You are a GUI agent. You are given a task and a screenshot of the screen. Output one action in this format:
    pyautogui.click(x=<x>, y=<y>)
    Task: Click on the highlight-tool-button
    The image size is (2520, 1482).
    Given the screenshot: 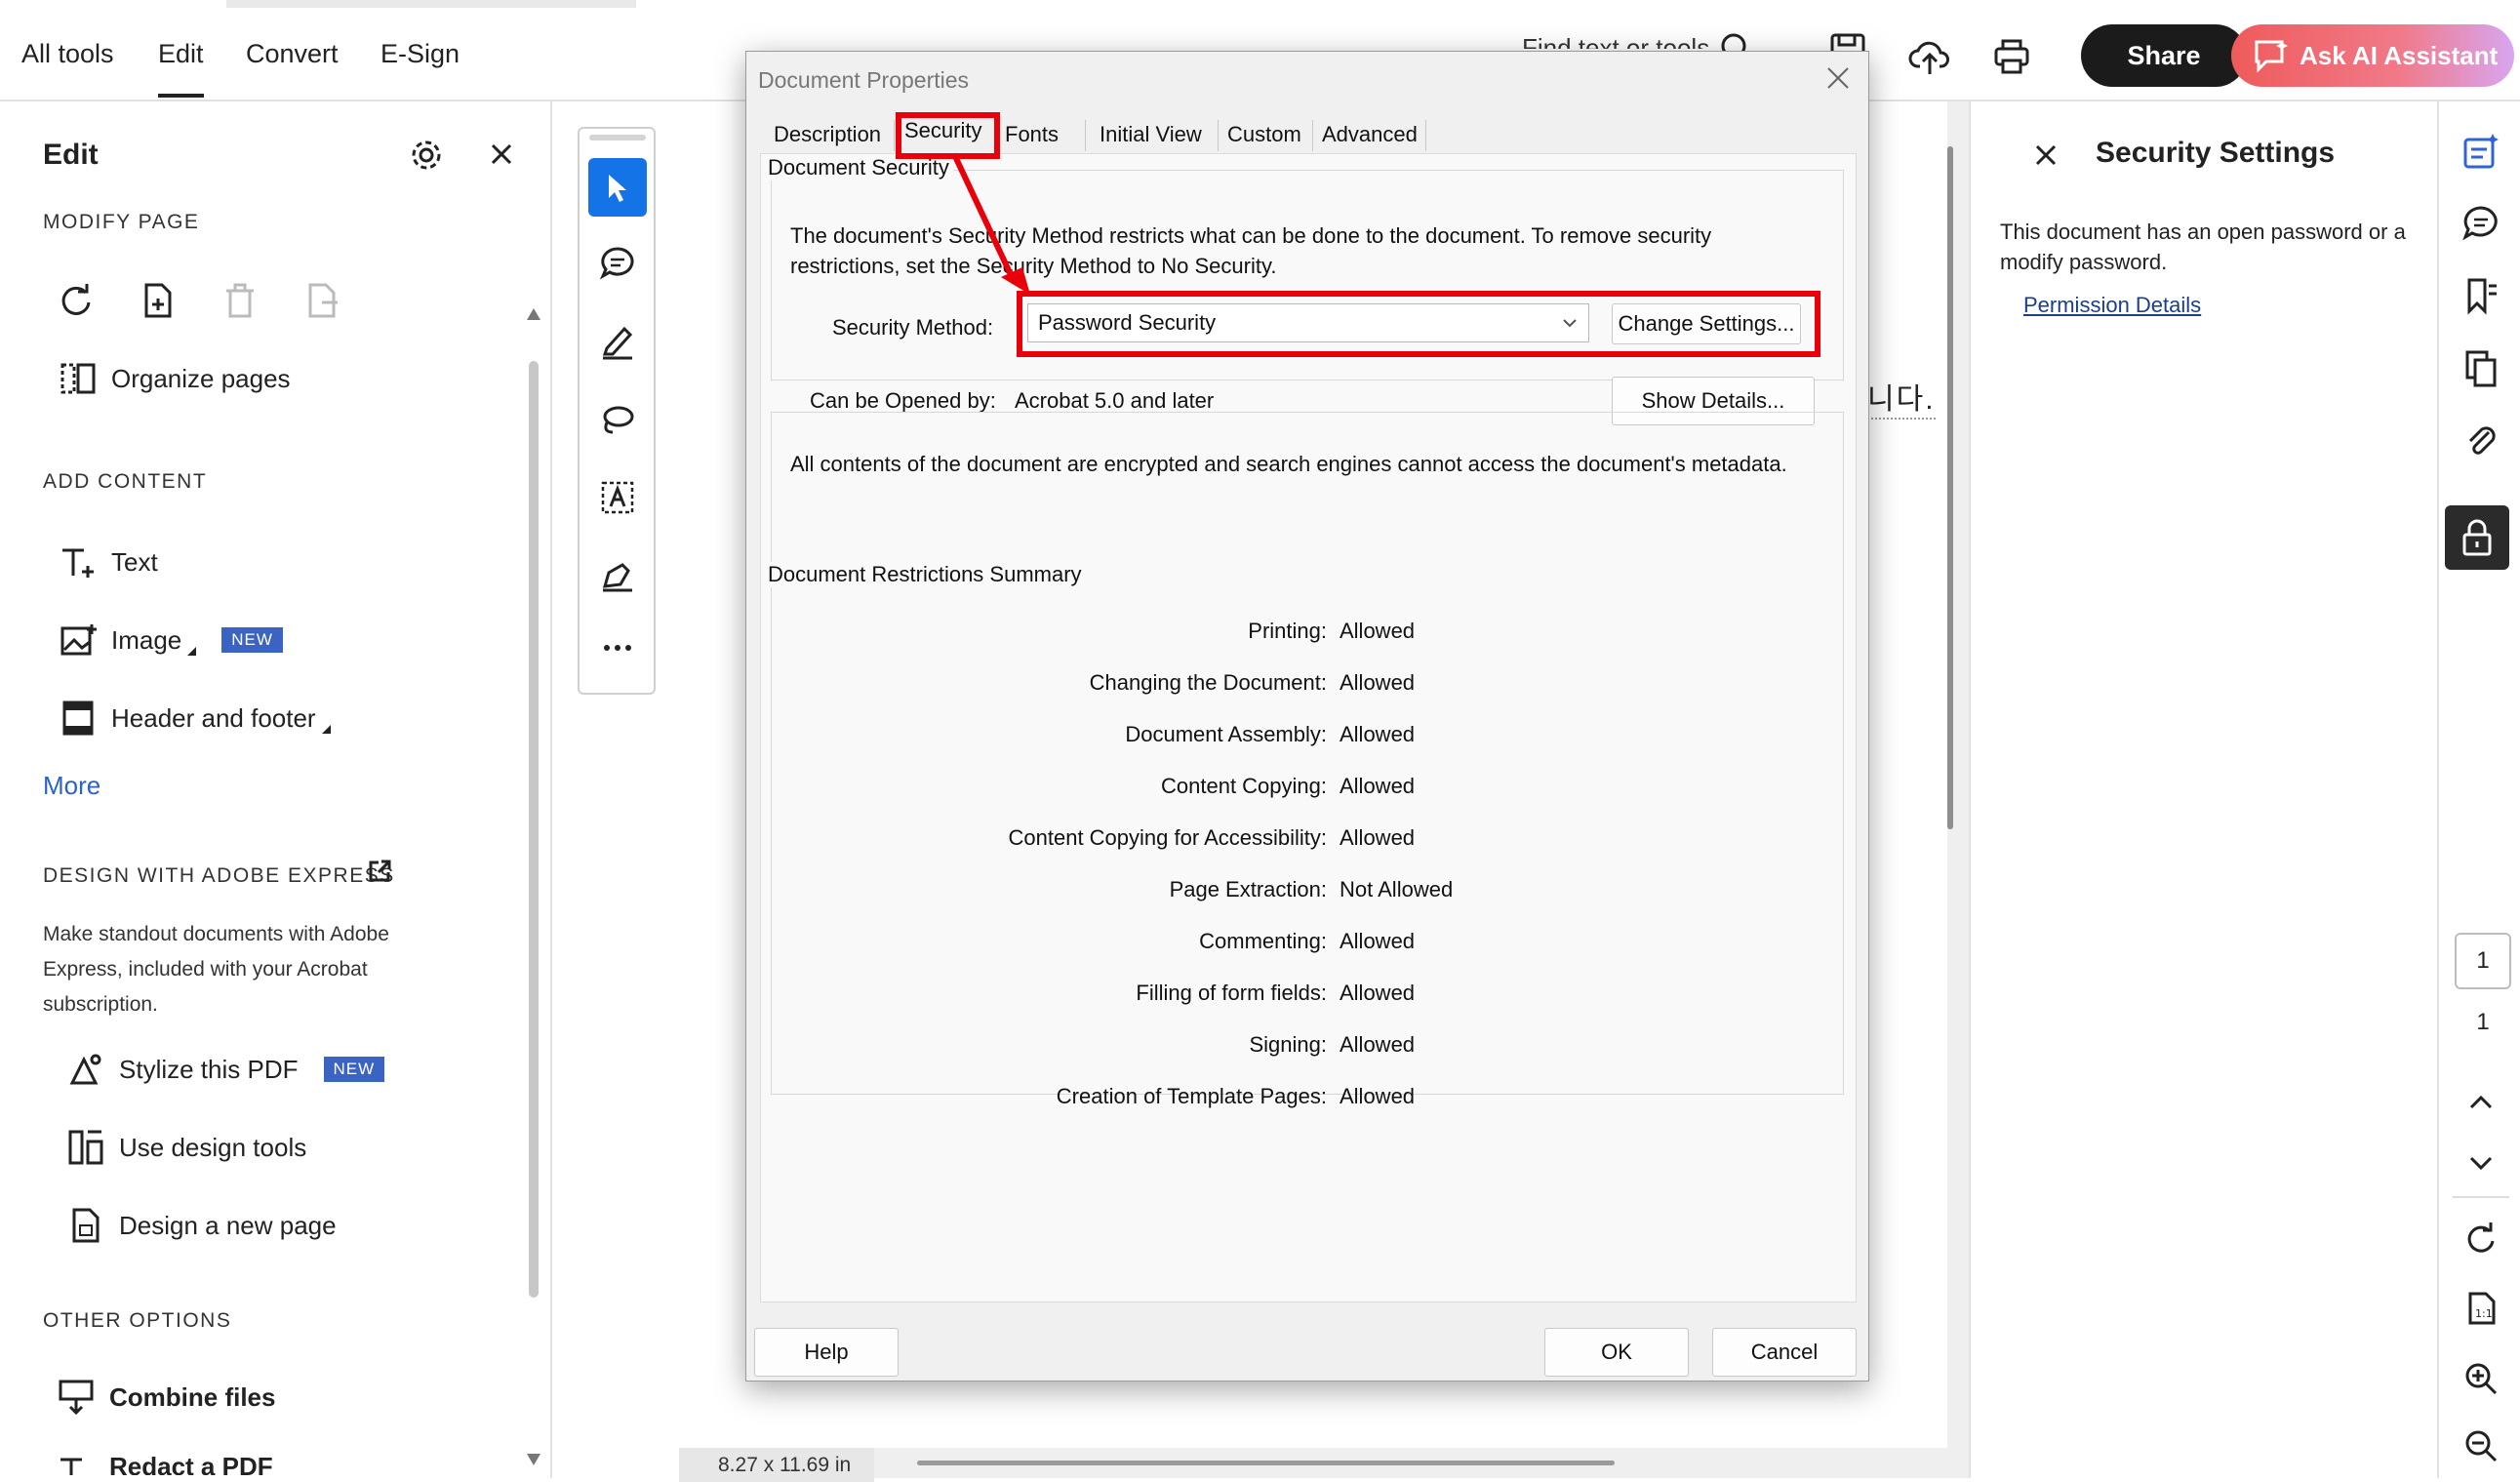 What is the action you would take?
    pyautogui.click(x=617, y=341)
    